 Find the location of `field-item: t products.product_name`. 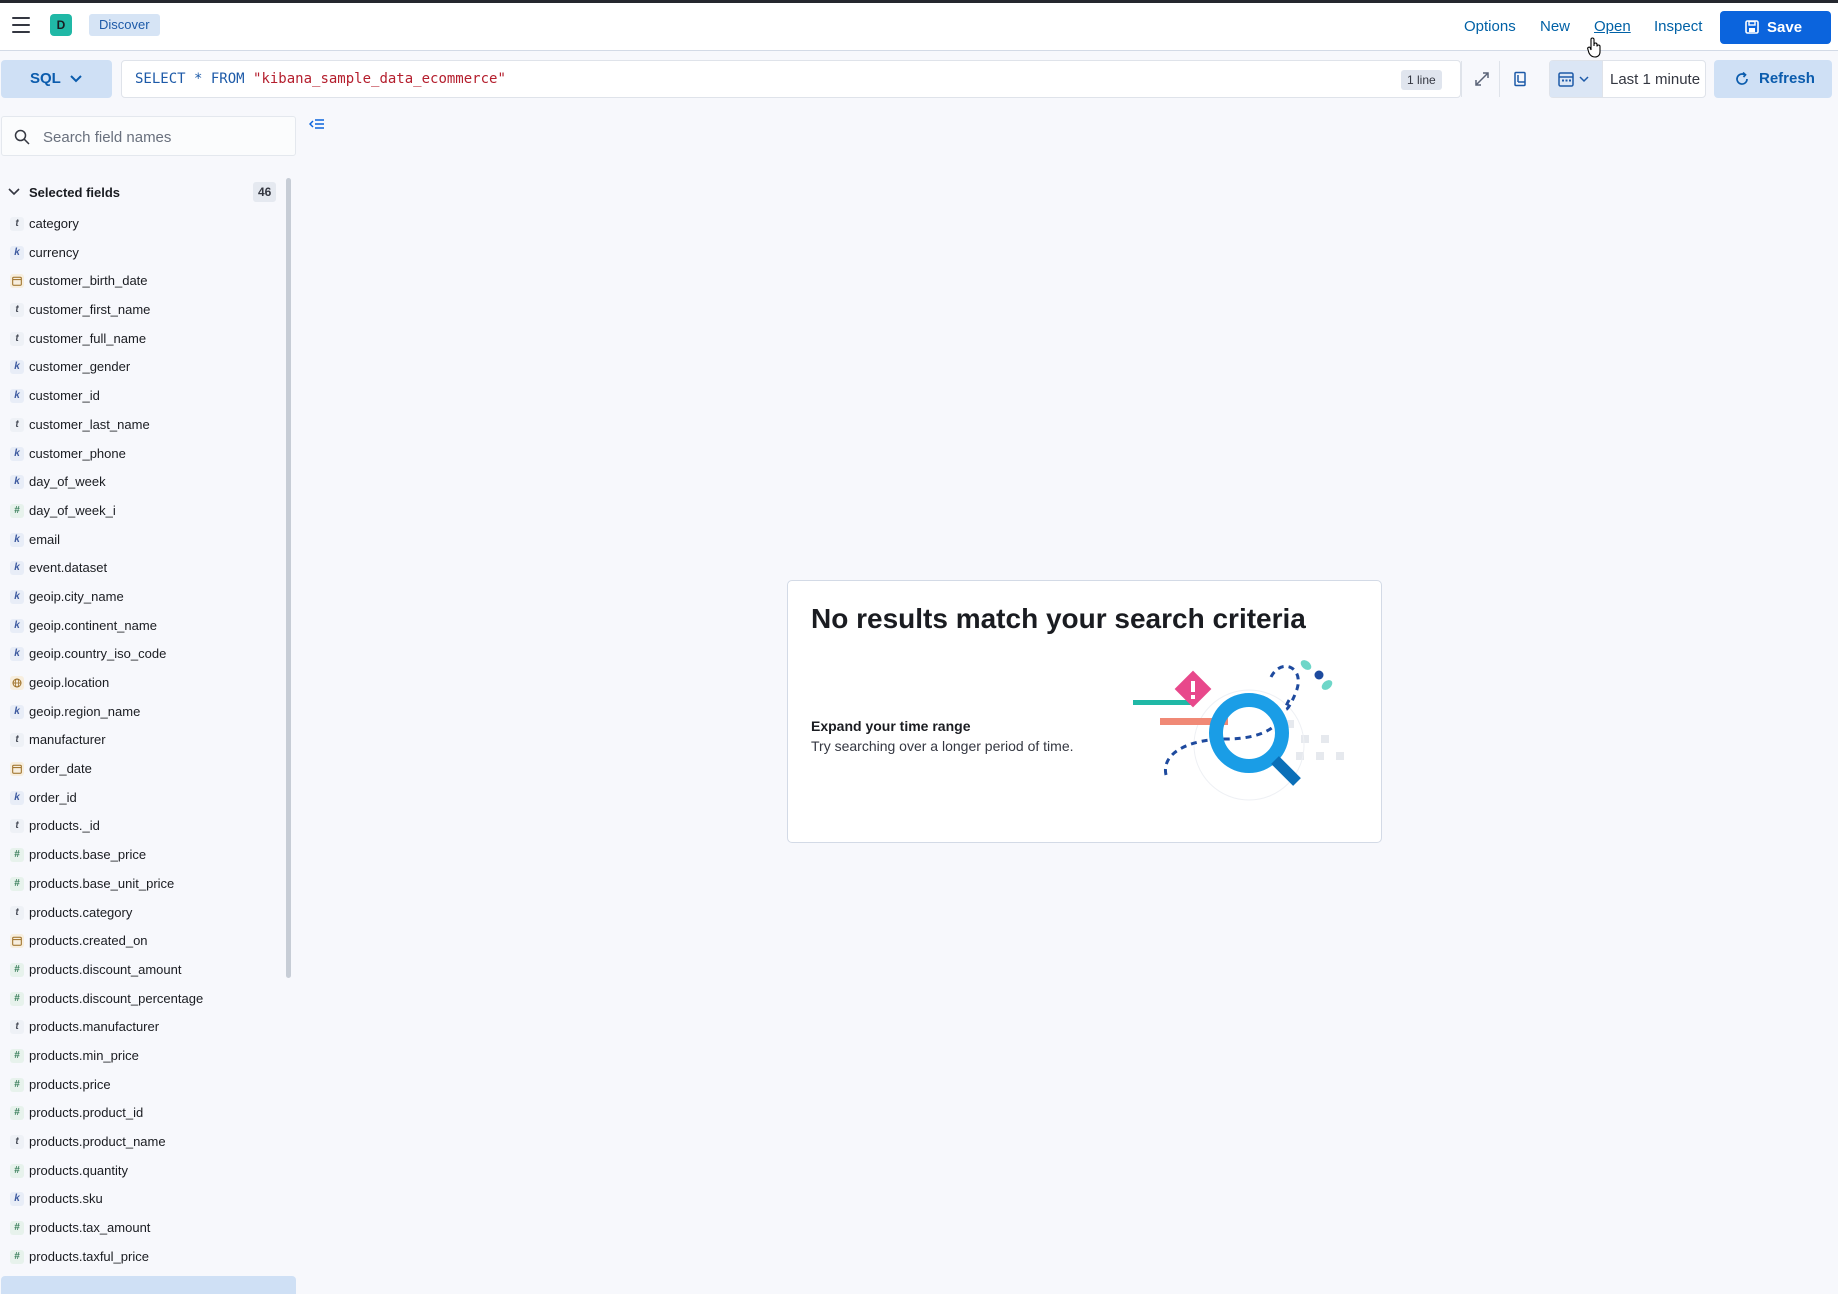

field-item: t products.product_name is located at coordinates (142, 1142).